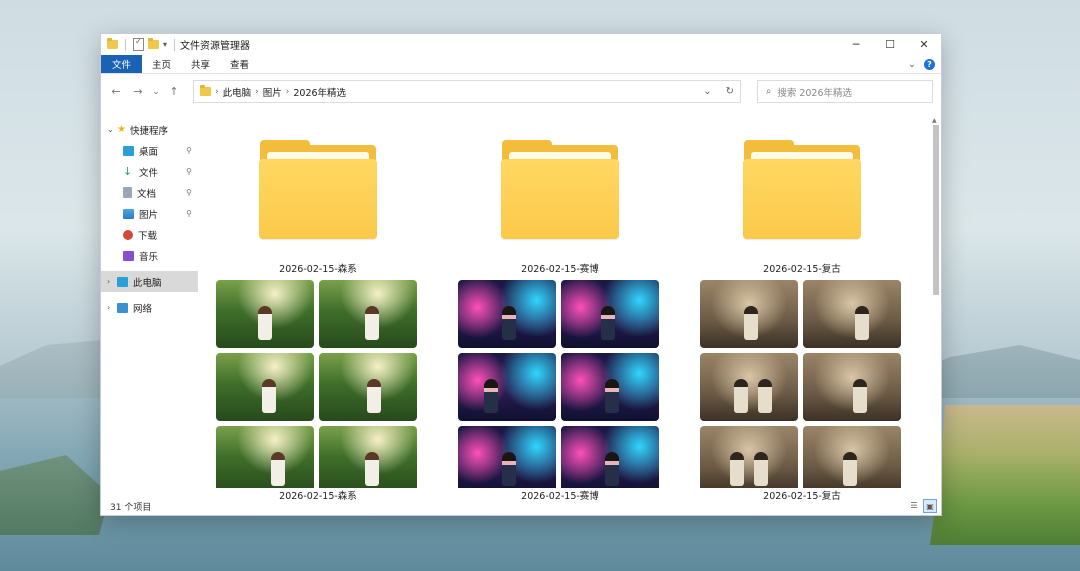 This screenshot has width=1080, height=571. Describe the element at coordinates (934, 120) in the screenshot. I see `scroll-up-arrow-icon: ▲` at that location.